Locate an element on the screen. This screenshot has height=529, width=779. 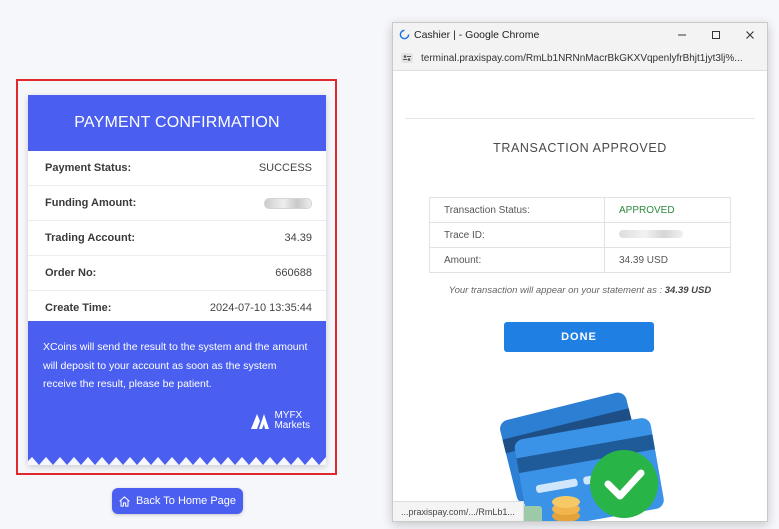
minimize-icon is located at coordinates (682, 34).